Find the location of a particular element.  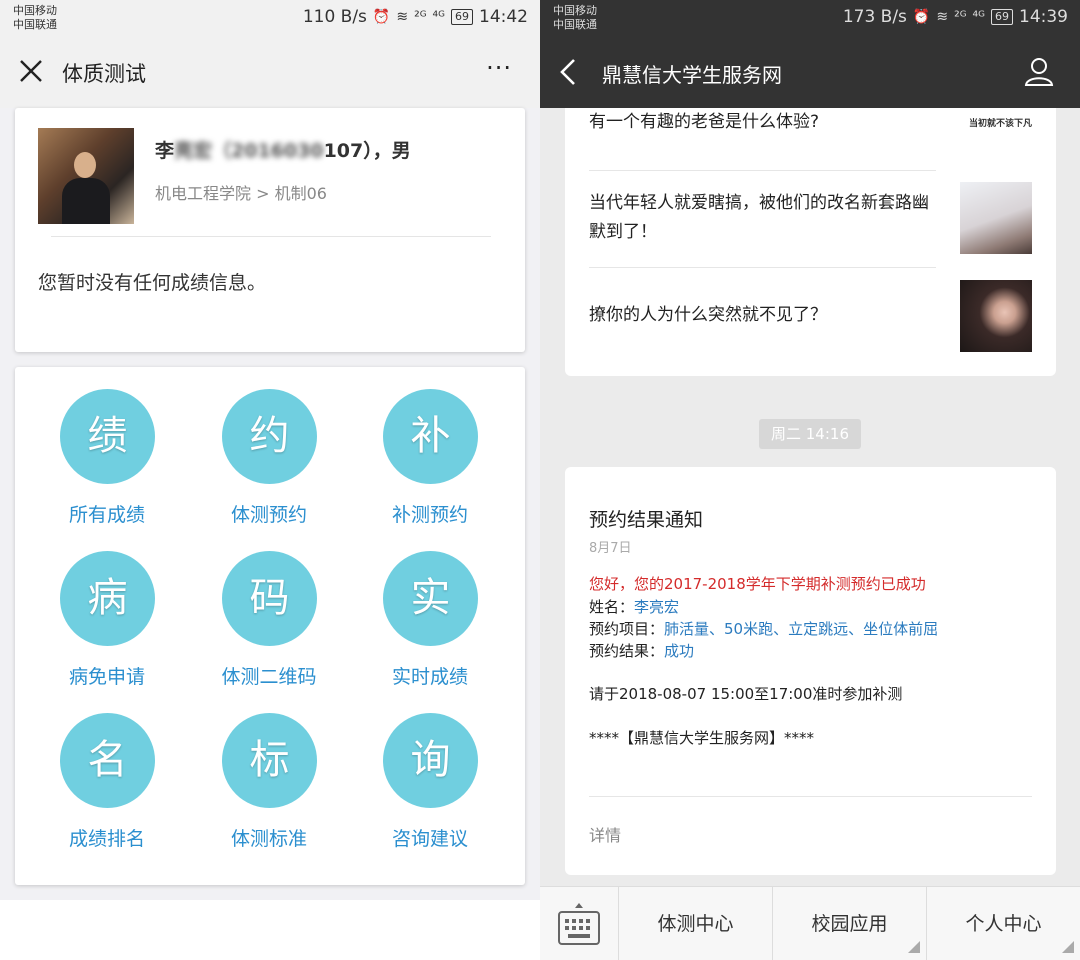

user-icon is located at coordinates (1039, 71).